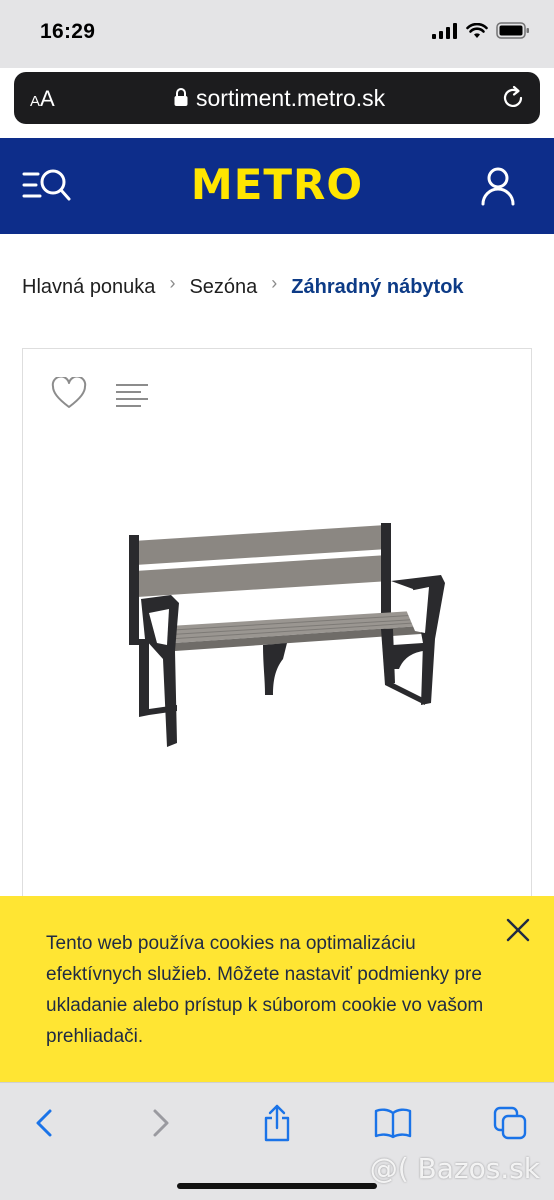 The height and width of the screenshot is (1200, 554). I want to click on add-to-list-icon, so click(132, 398).